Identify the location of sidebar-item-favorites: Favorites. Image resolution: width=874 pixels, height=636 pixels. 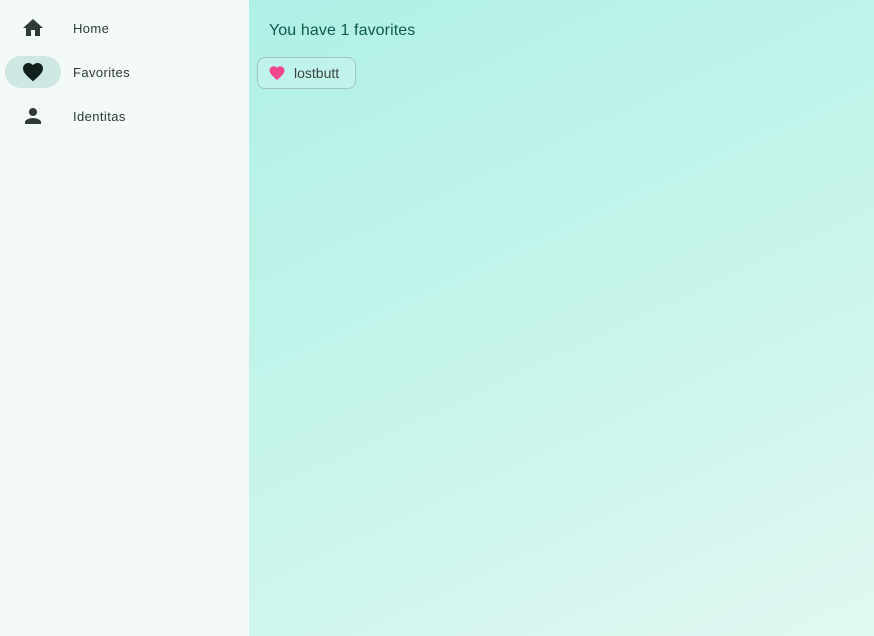
(125, 72).